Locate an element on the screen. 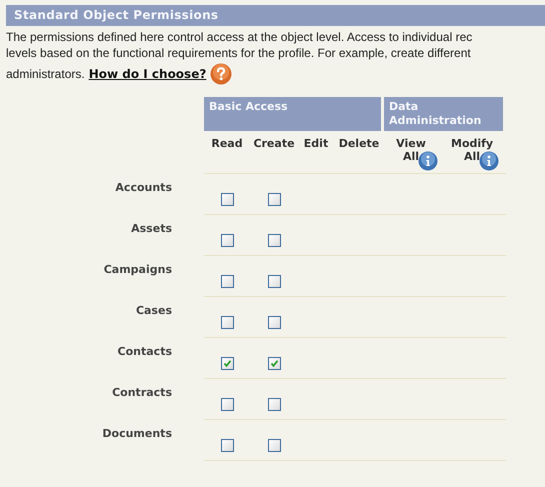 The height and width of the screenshot is (487, 545). object-label: Accounts is located at coordinates (143, 188).